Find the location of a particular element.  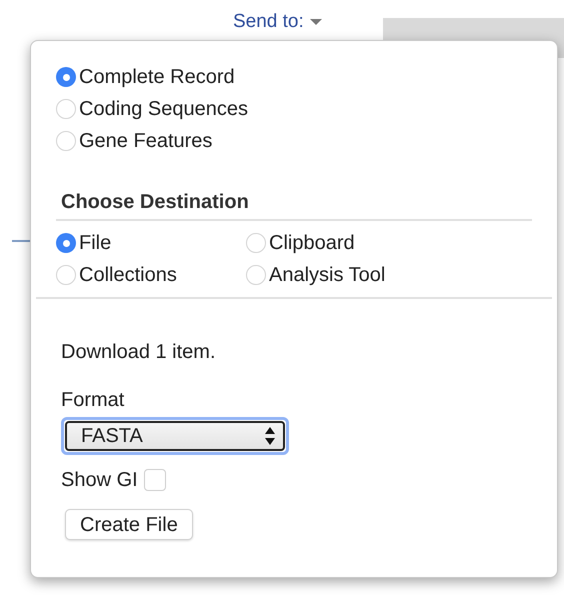

radio-option: Analysis Tool is located at coordinates (346, 275).